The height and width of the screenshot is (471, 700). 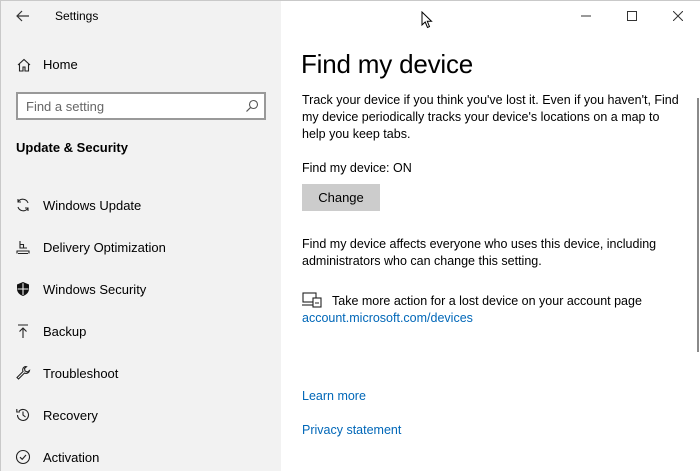 I want to click on app-title: Settings, so click(x=77, y=16).